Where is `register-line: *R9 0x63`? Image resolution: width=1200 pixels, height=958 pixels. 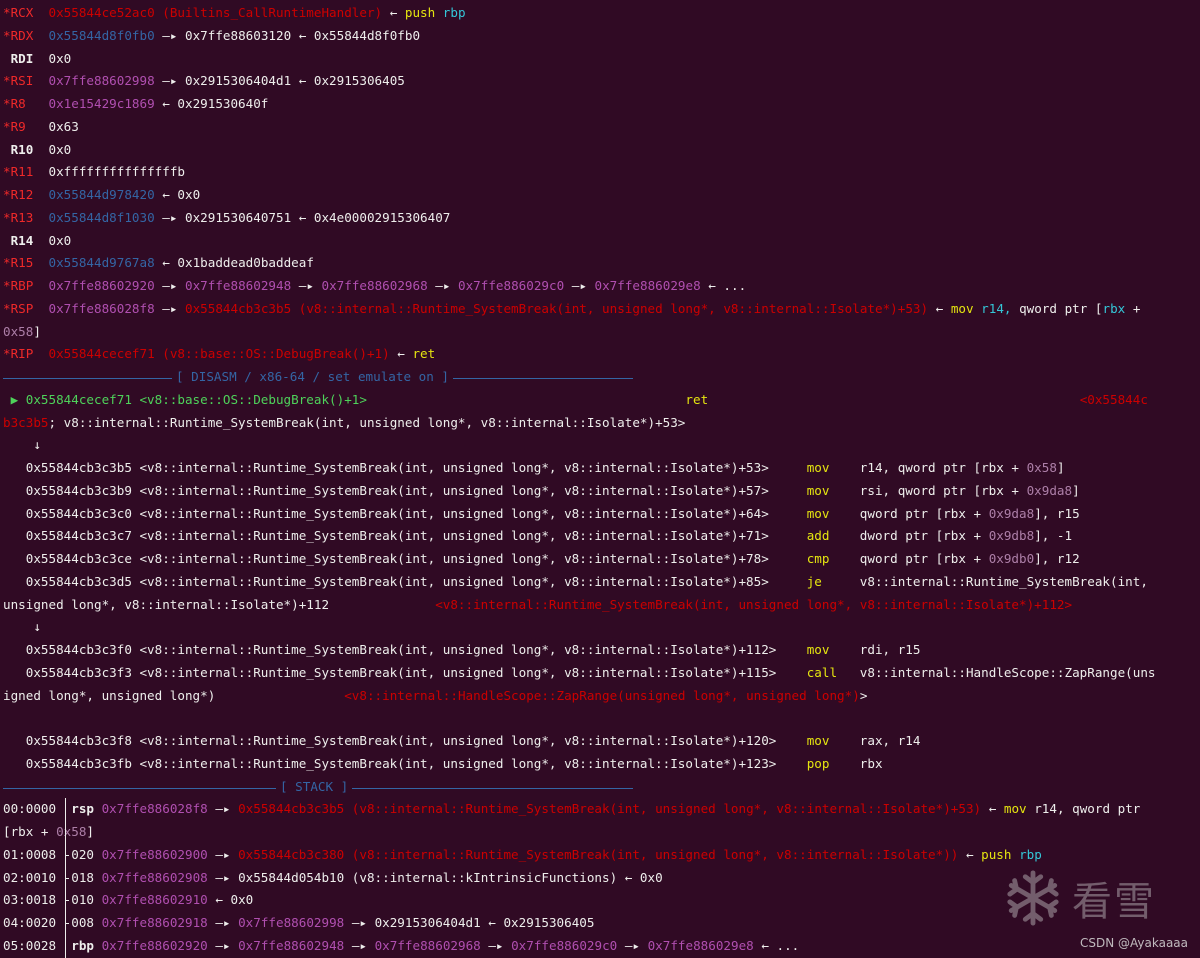
register-line: *R9 0x63 is located at coordinates (41, 127).